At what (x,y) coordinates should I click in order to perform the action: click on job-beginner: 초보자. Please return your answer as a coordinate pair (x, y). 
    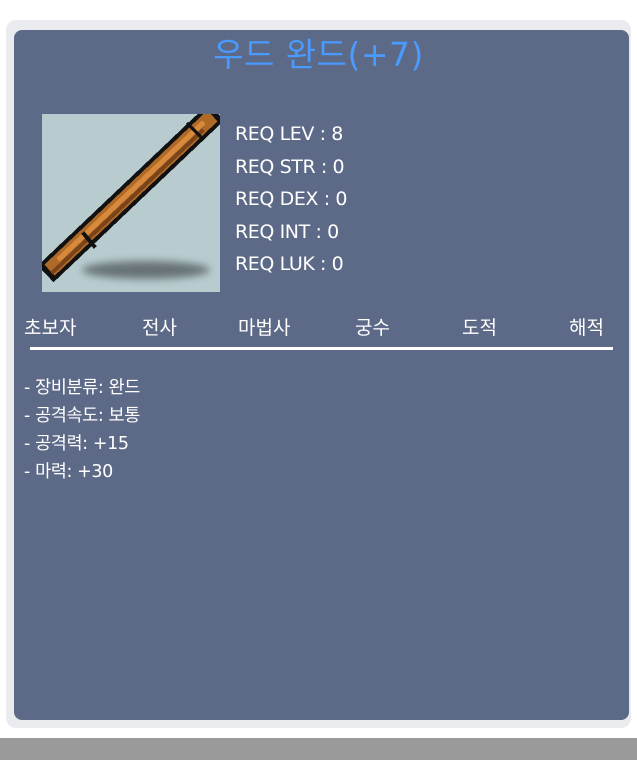
    Looking at the image, I should click on (50, 328).